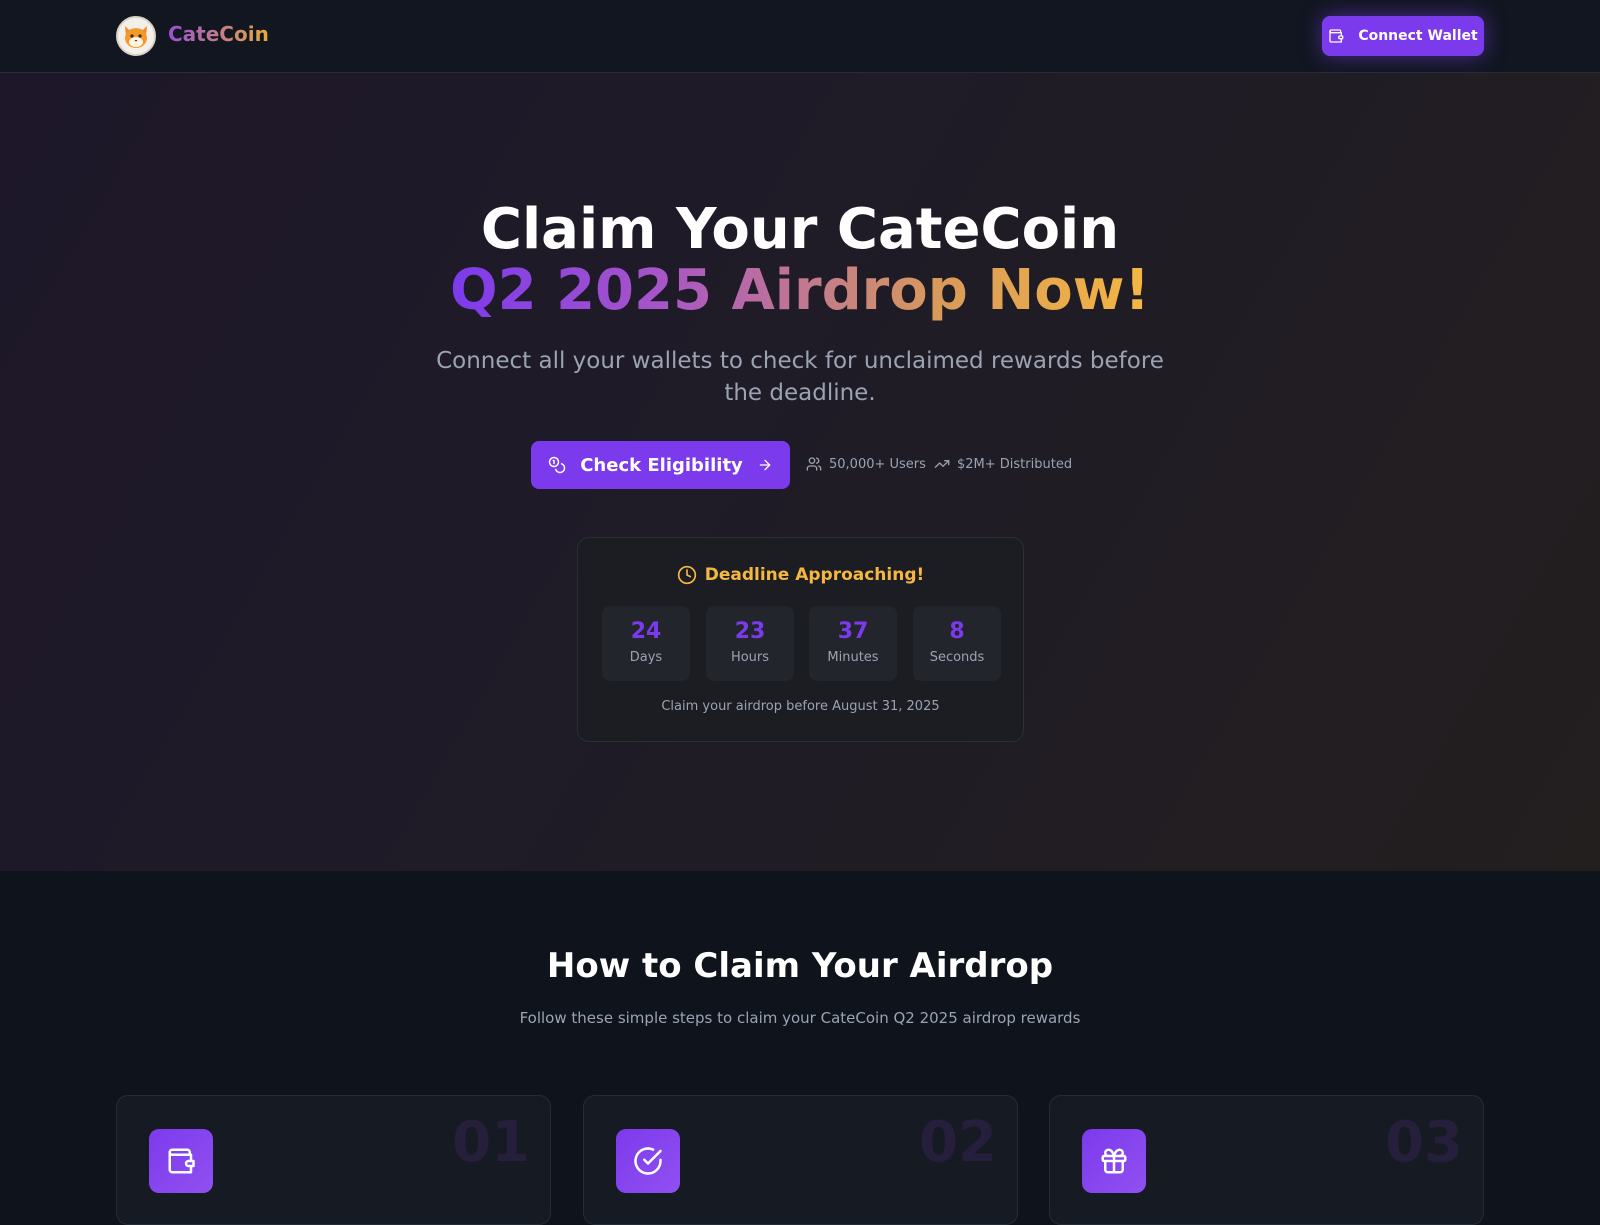  Describe the element at coordinates (853, 657) in the screenshot. I see `countdown-unit: Minutes` at that location.